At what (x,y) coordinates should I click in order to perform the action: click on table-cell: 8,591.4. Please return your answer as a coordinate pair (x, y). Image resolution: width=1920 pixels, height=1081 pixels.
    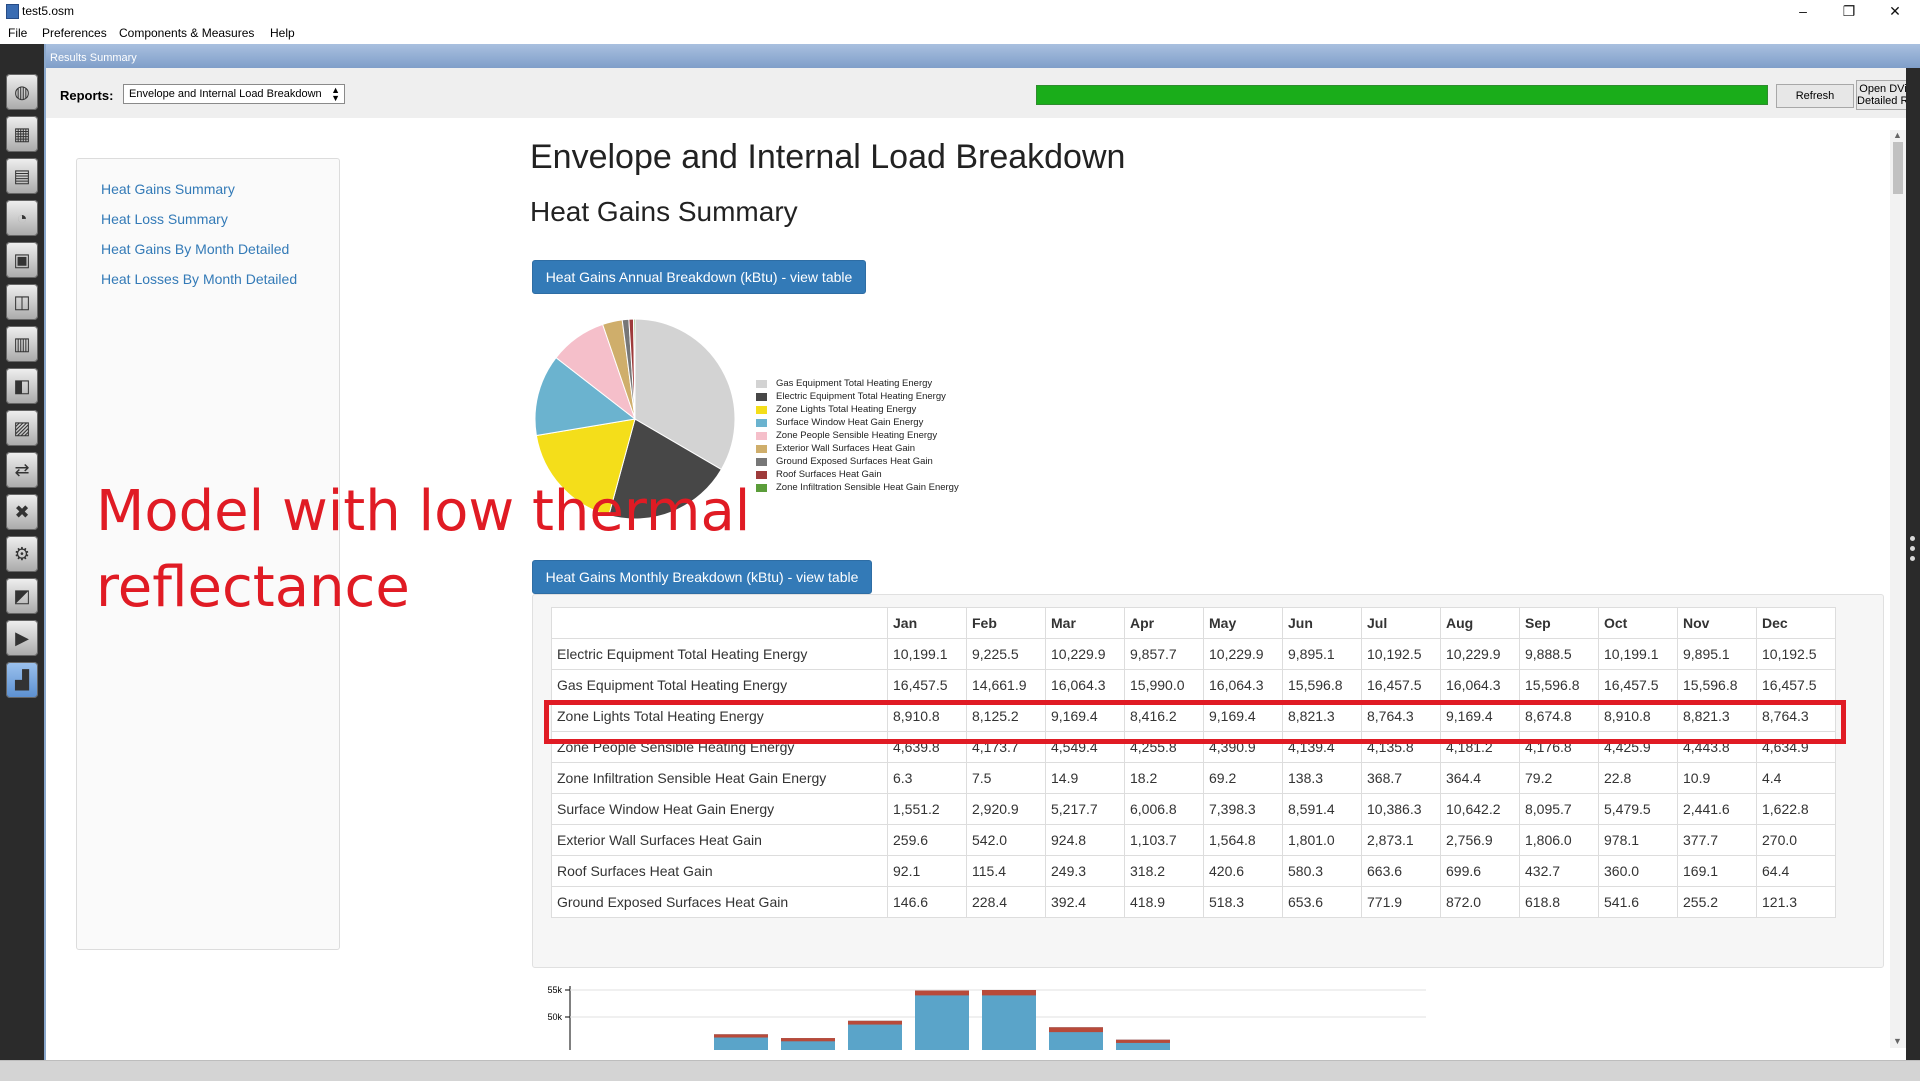
    Looking at the image, I should click on (1322, 809).